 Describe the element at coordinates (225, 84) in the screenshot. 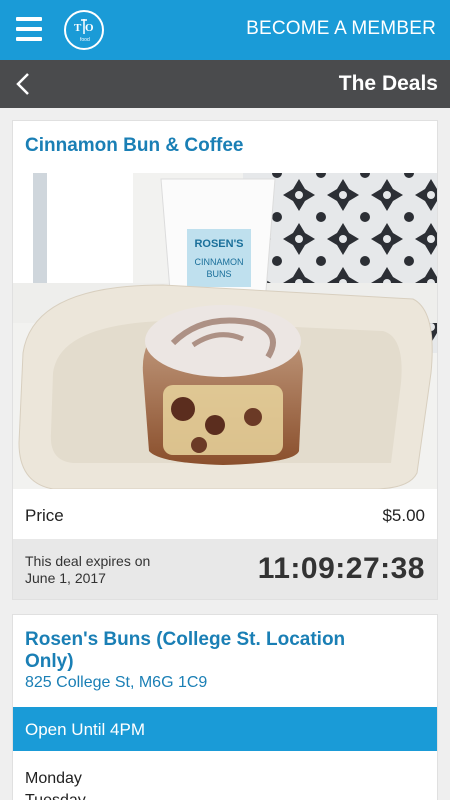

I see `page-header-bar: The Deals` at that location.